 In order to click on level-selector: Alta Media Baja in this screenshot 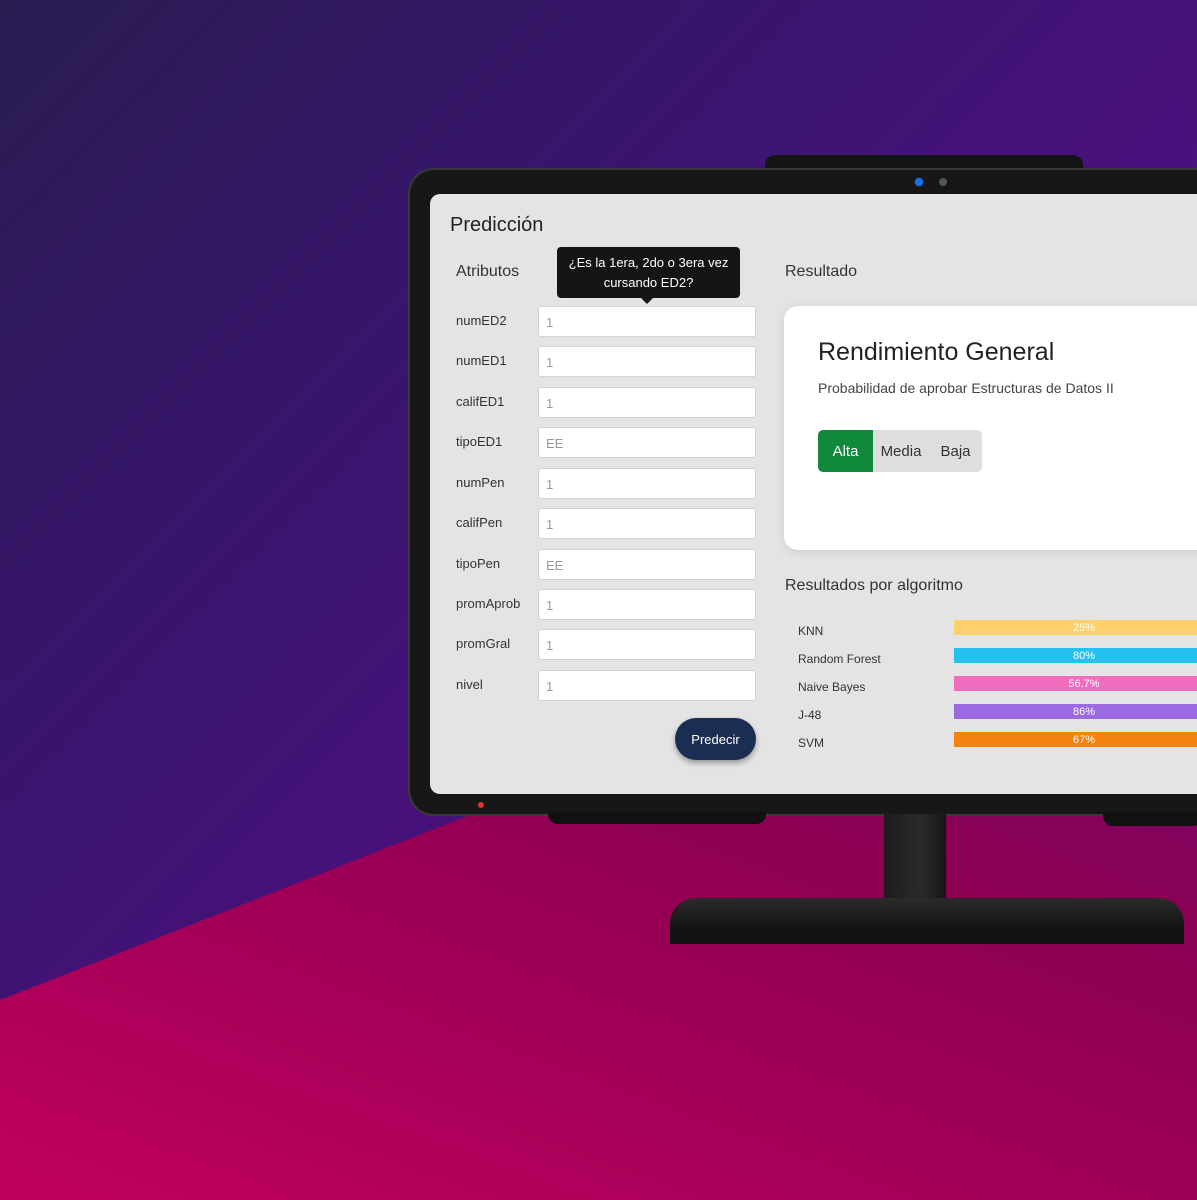, I will do `click(900, 451)`.